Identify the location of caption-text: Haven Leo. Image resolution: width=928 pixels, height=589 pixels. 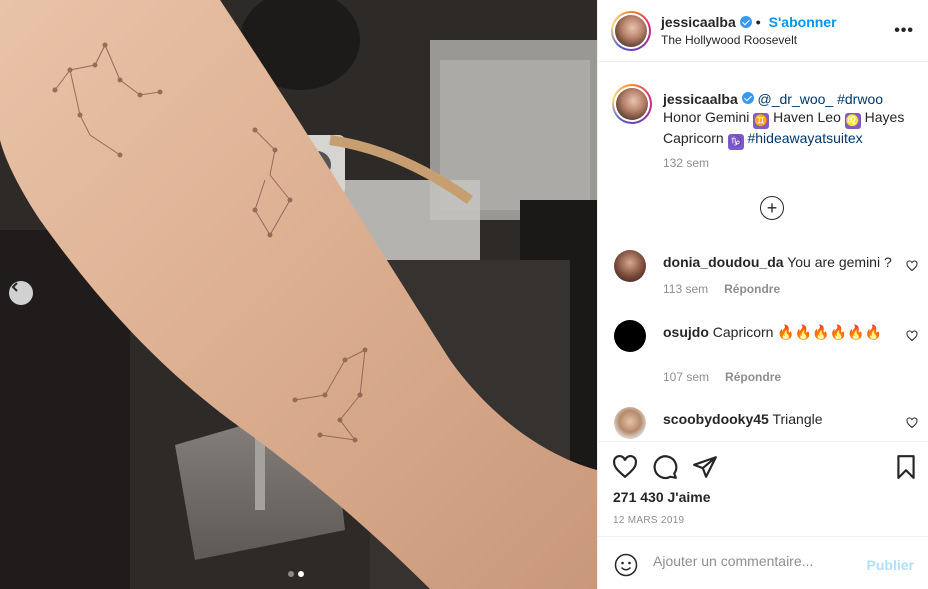
(807, 117).